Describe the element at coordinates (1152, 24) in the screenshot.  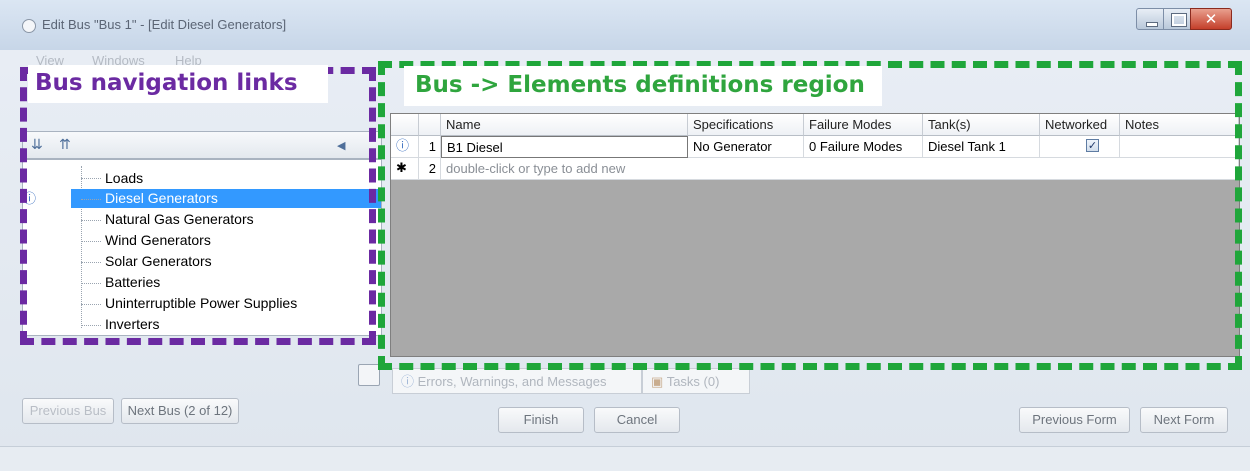
I see `minimize-icon` at that location.